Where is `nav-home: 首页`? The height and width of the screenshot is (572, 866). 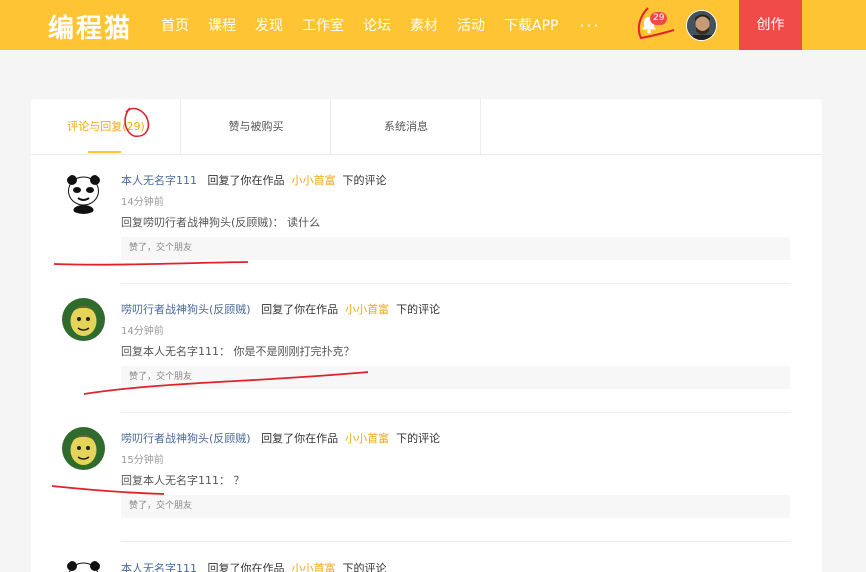 nav-home: 首页 is located at coordinates (175, 25).